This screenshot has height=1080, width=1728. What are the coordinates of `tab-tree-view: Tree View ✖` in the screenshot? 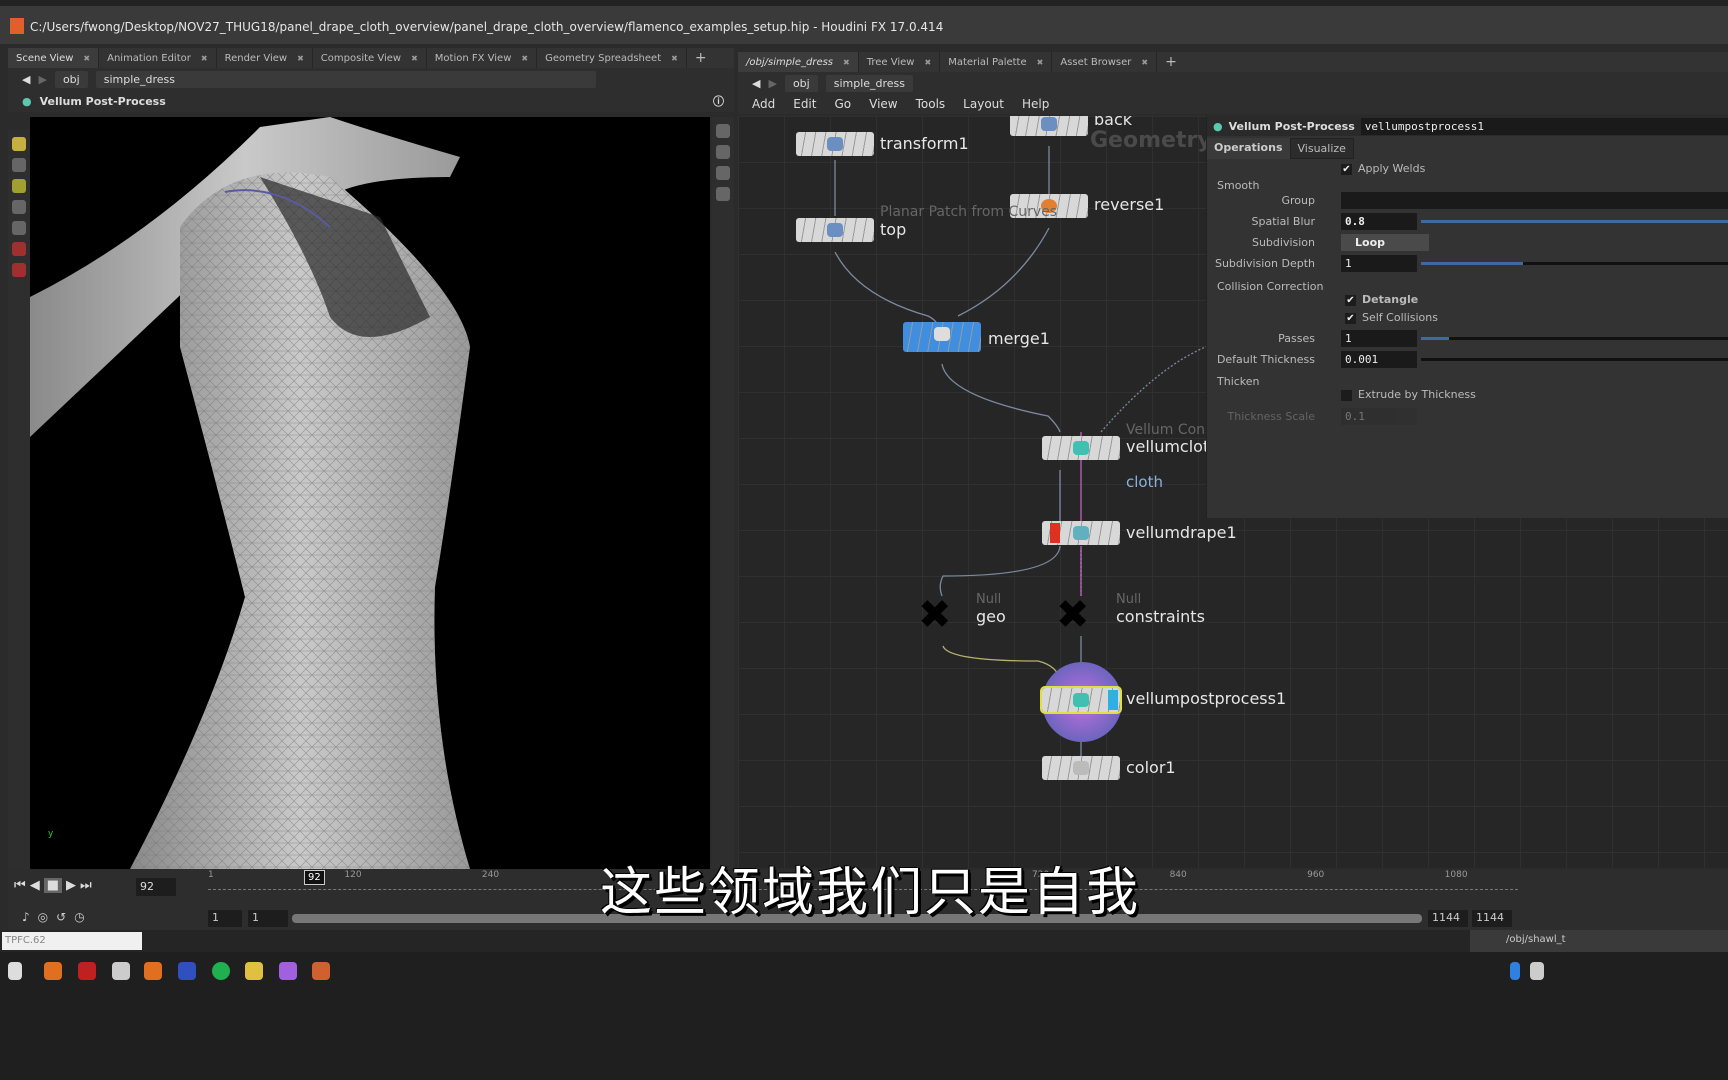 It's located at (900, 62).